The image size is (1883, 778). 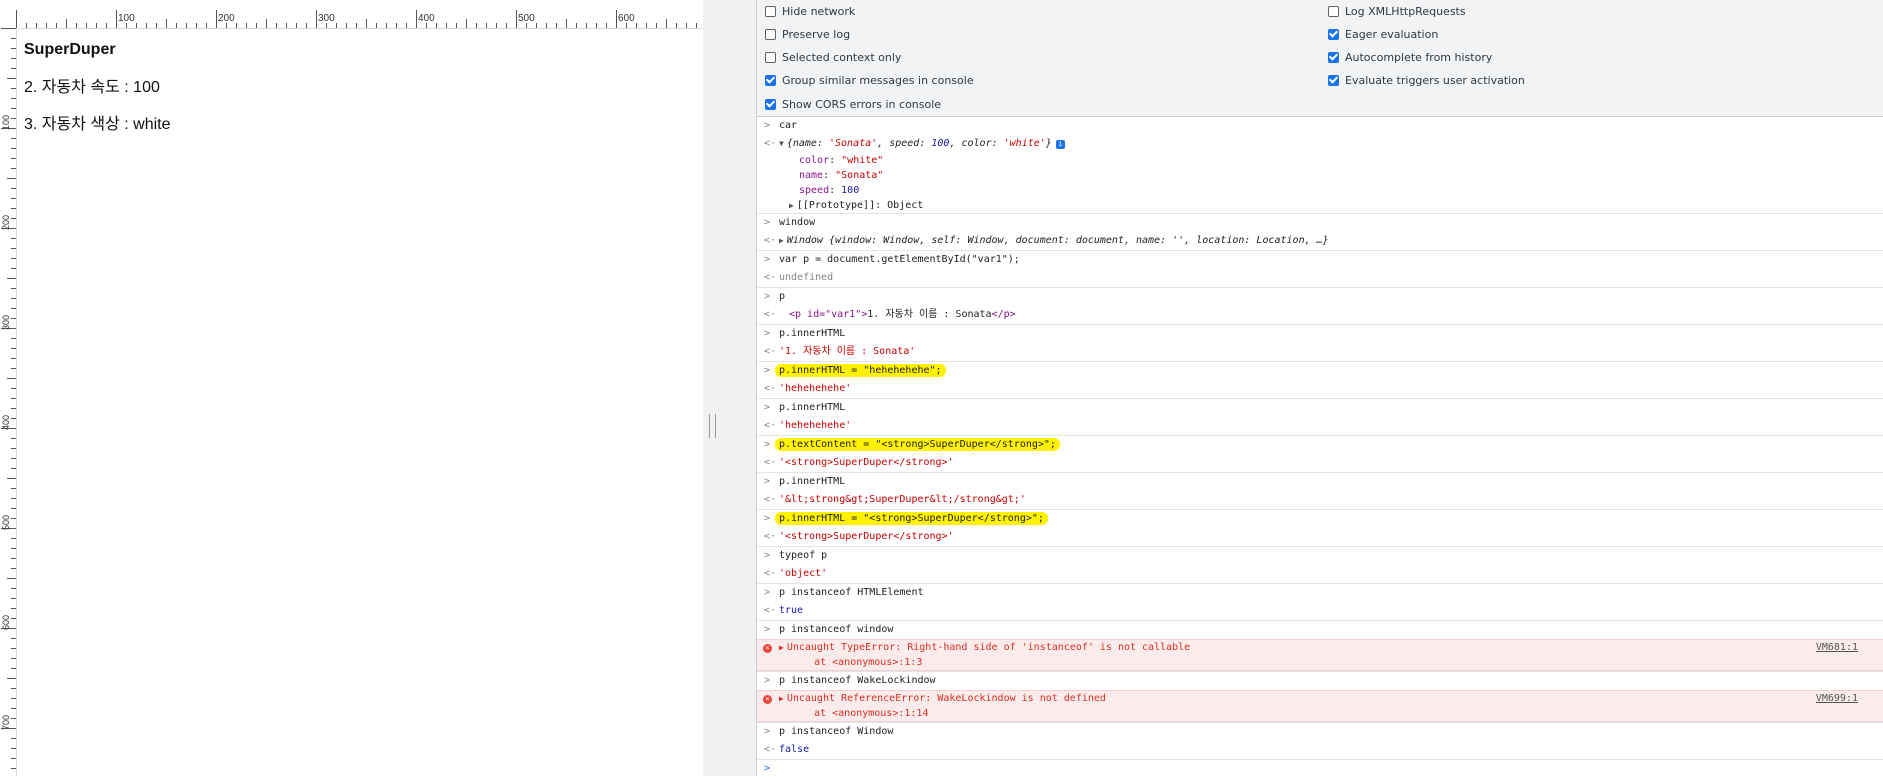 What do you see at coordinates (226, 18) in the screenshot?
I see `ruler-label: 200` at bounding box center [226, 18].